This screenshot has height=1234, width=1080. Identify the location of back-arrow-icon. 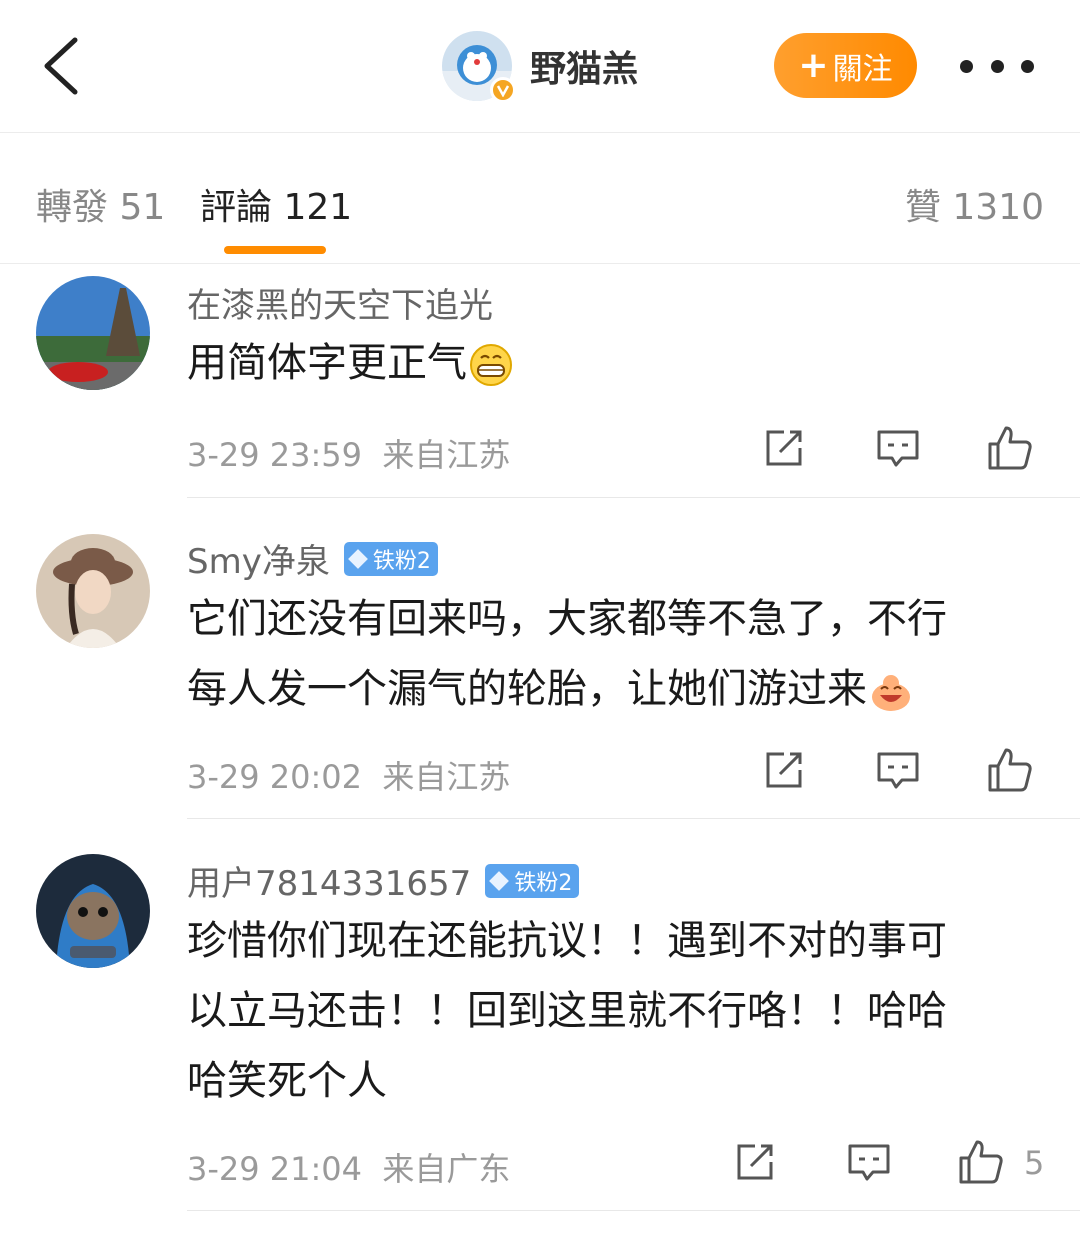
(61, 66).